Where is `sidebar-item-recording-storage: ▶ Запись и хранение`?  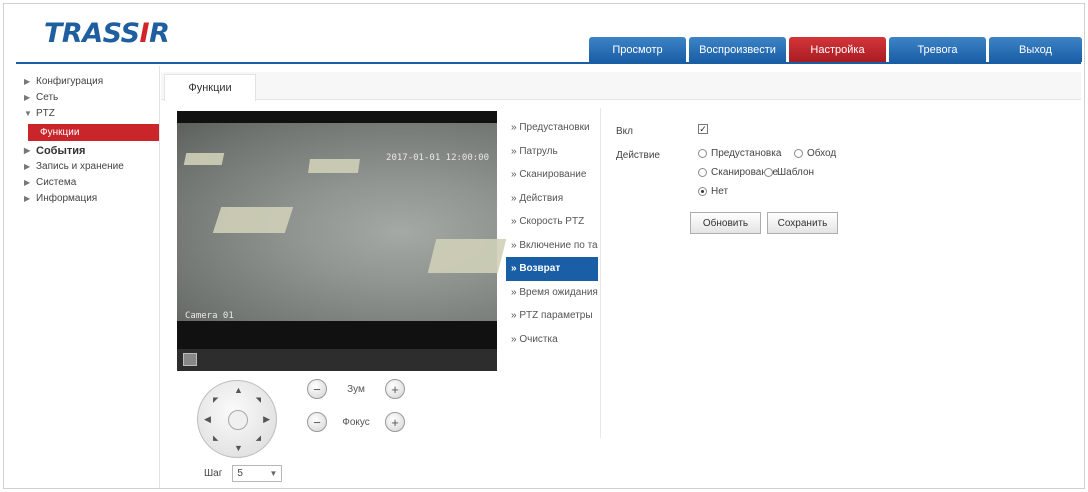 sidebar-item-recording-storage: ▶ Запись и хранение is located at coordinates (88, 167).